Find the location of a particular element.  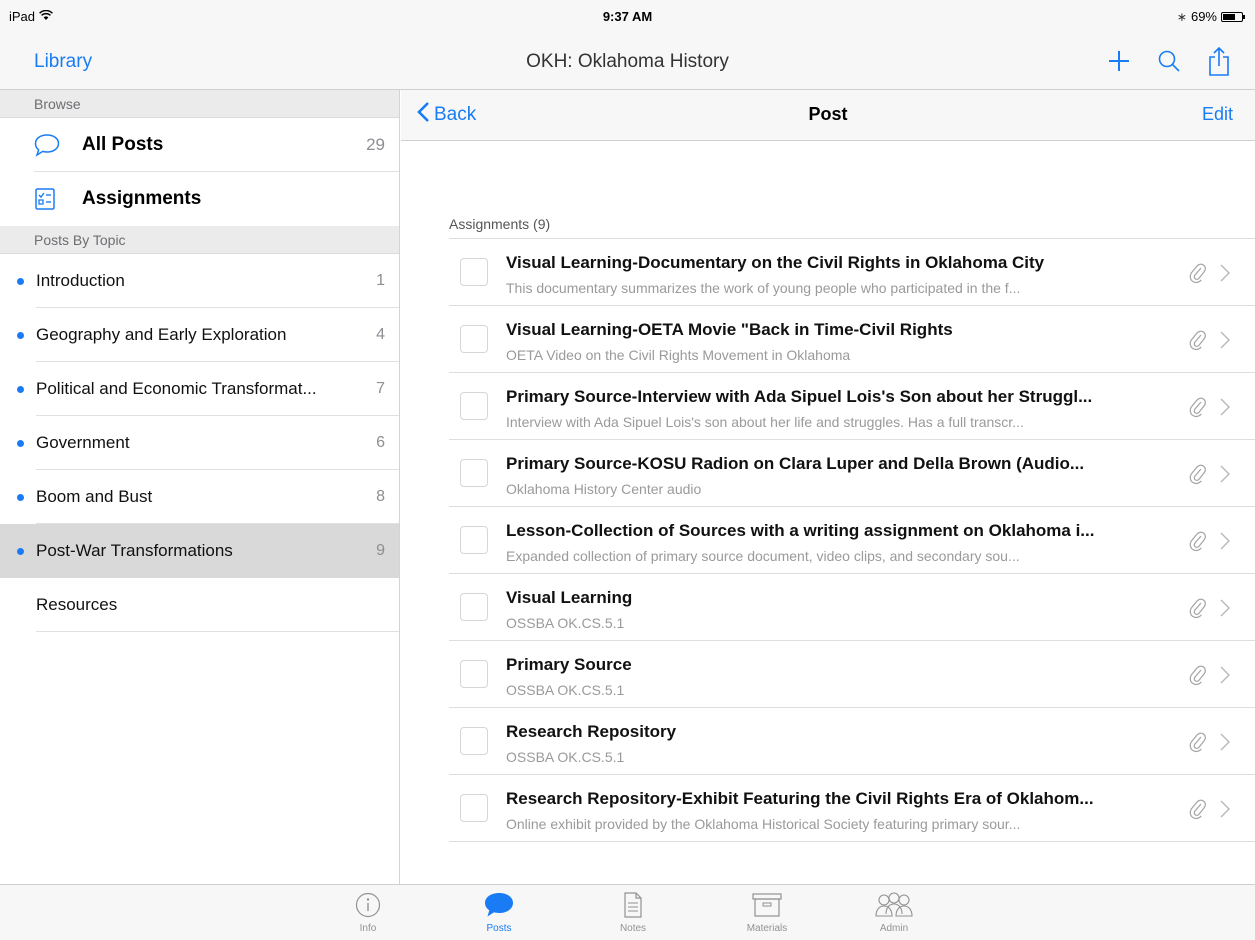

document-icon is located at coordinates (633, 905).